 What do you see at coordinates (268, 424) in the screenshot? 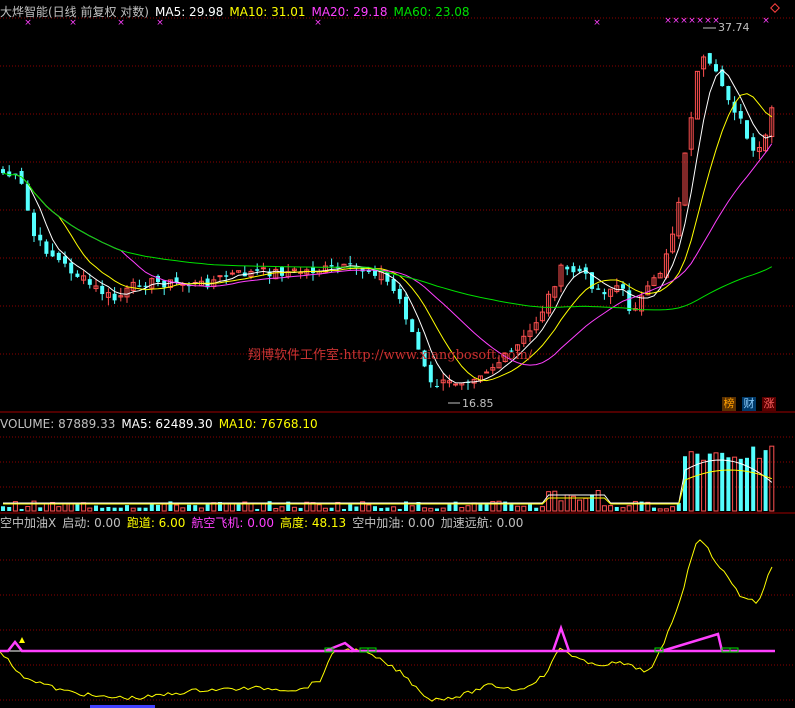
I see `vol-ma10-value: MA10: 76768.10` at bounding box center [268, 424].